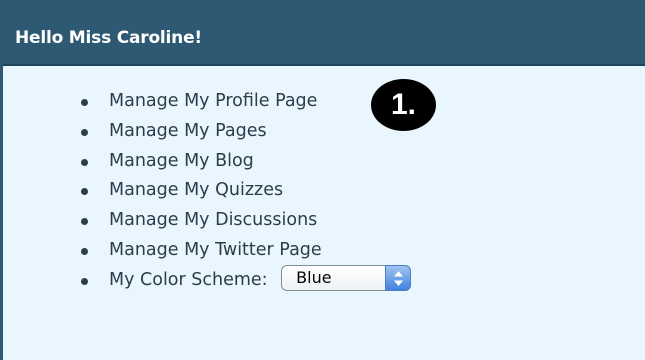 The image size is (645, 360). Describe the element at coordinates (188, 279) in the screenshot. I see `color-scheme-label: My Color Scheme:` at that location.